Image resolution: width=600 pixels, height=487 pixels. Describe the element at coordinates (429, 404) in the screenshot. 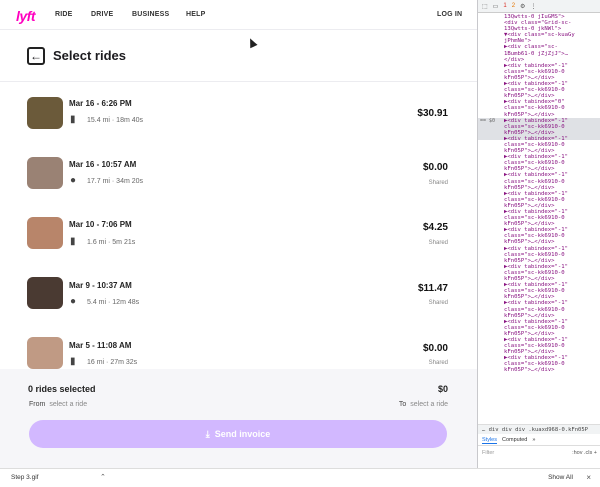

I see `to-hint: select a ride` at that location.